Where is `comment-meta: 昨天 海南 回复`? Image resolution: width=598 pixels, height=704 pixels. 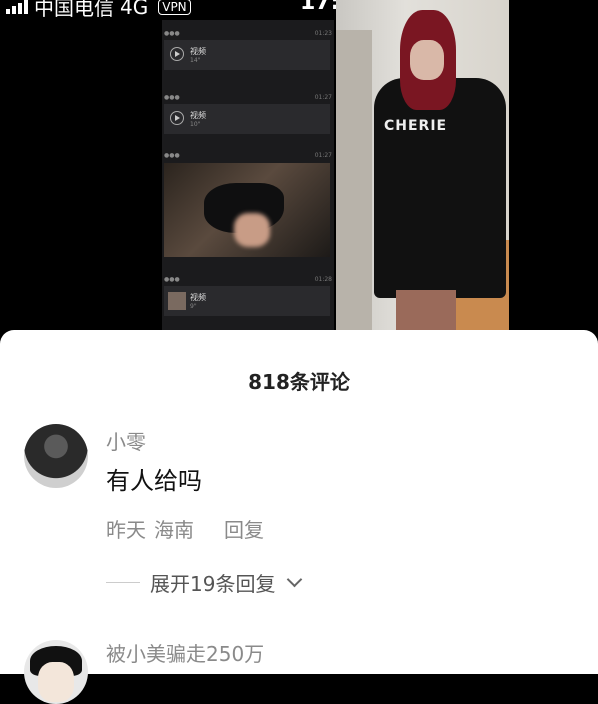
comment-meta: 昨天 海南 回复 is located at coordinates (185, 528).